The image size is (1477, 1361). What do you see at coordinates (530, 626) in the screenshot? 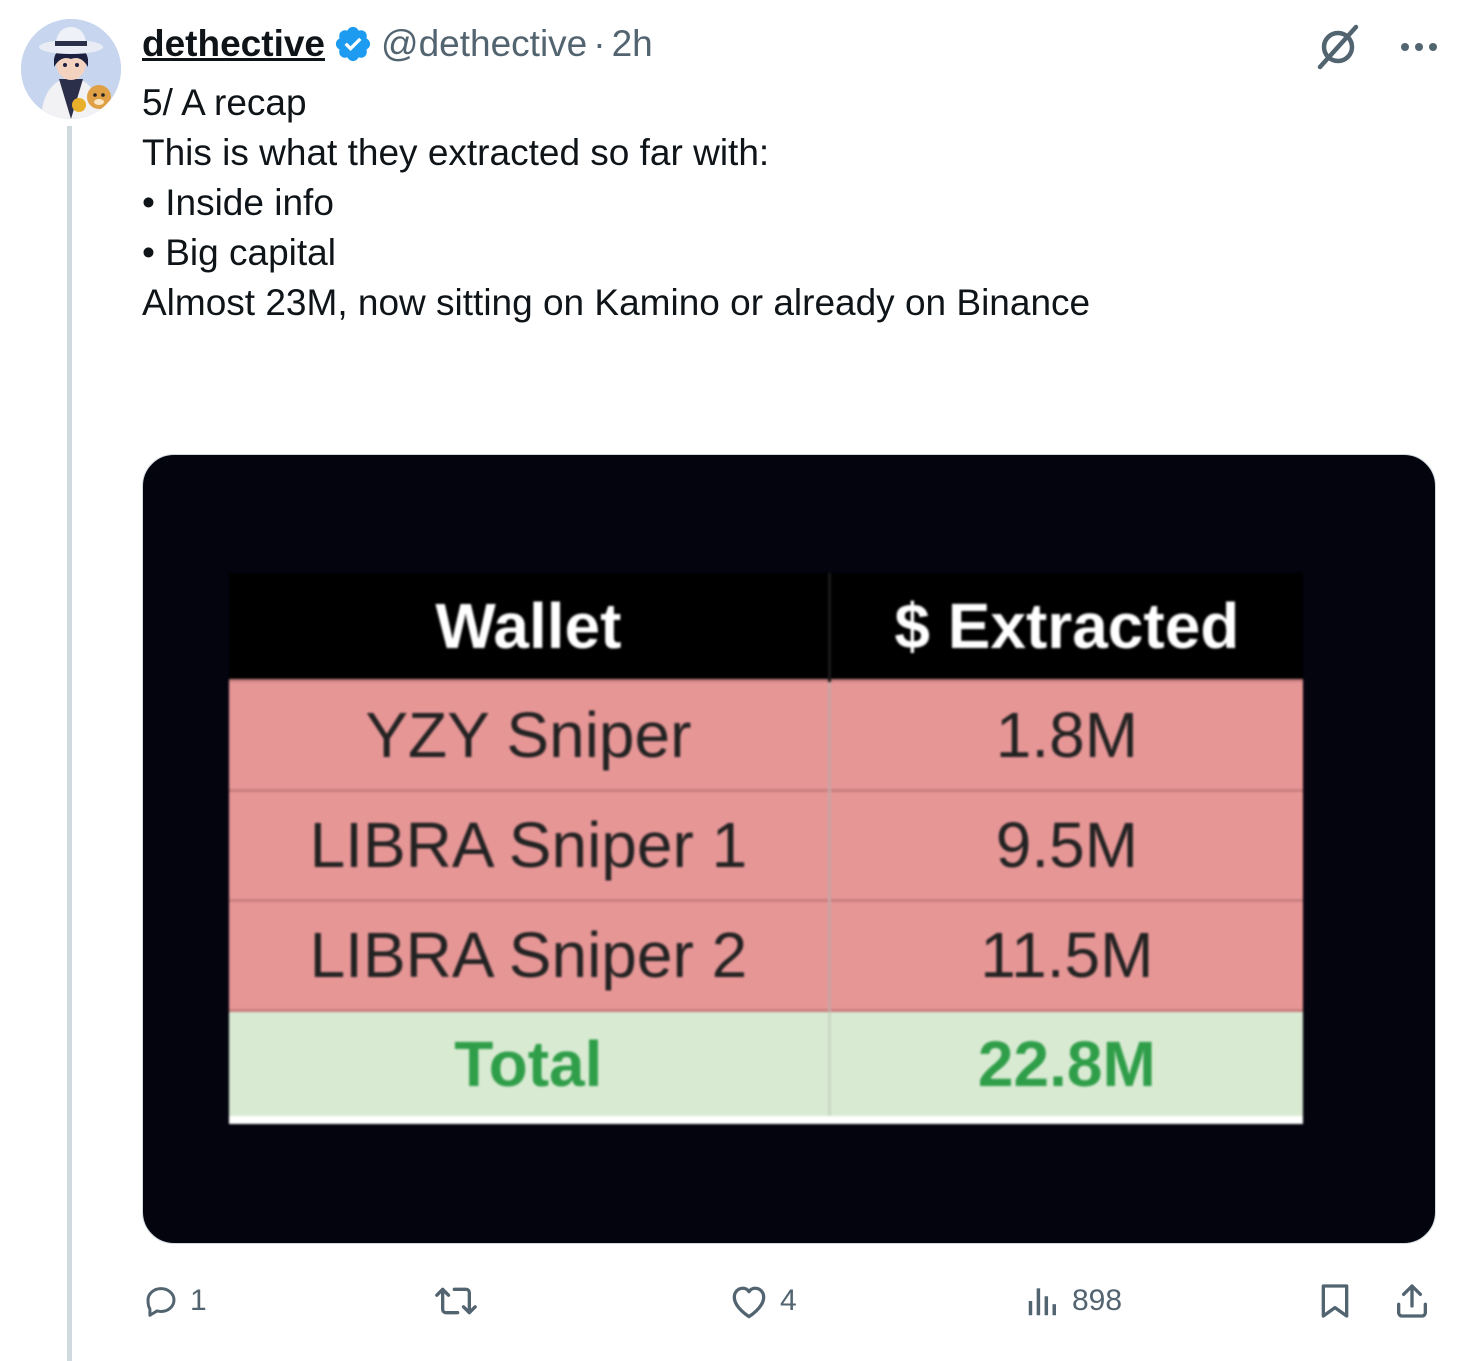
I see `table-header-cell: Wallet` at bounding box center [530, 626].